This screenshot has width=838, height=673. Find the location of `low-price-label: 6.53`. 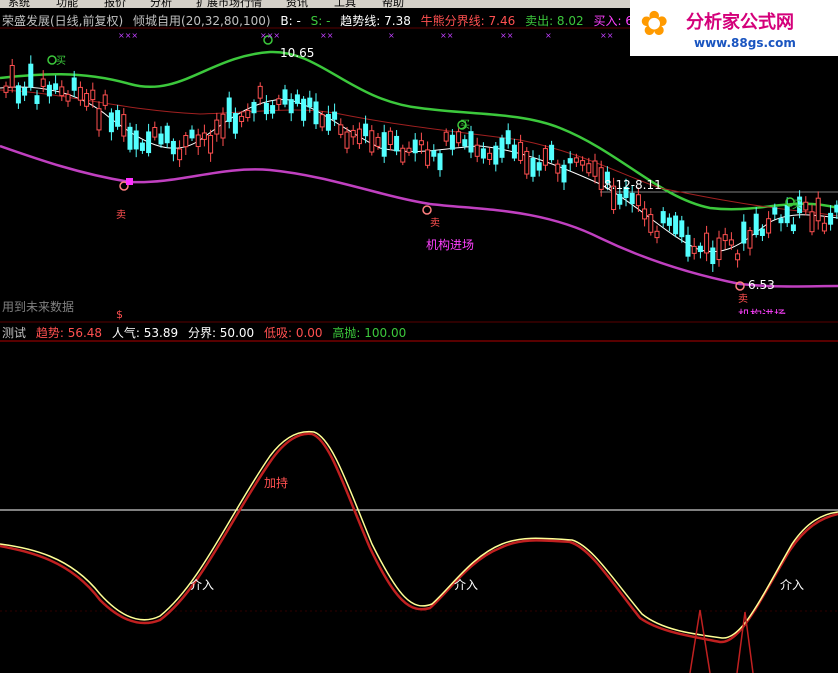

low-price-label: 6.53 is located at coordinates (761, 285).